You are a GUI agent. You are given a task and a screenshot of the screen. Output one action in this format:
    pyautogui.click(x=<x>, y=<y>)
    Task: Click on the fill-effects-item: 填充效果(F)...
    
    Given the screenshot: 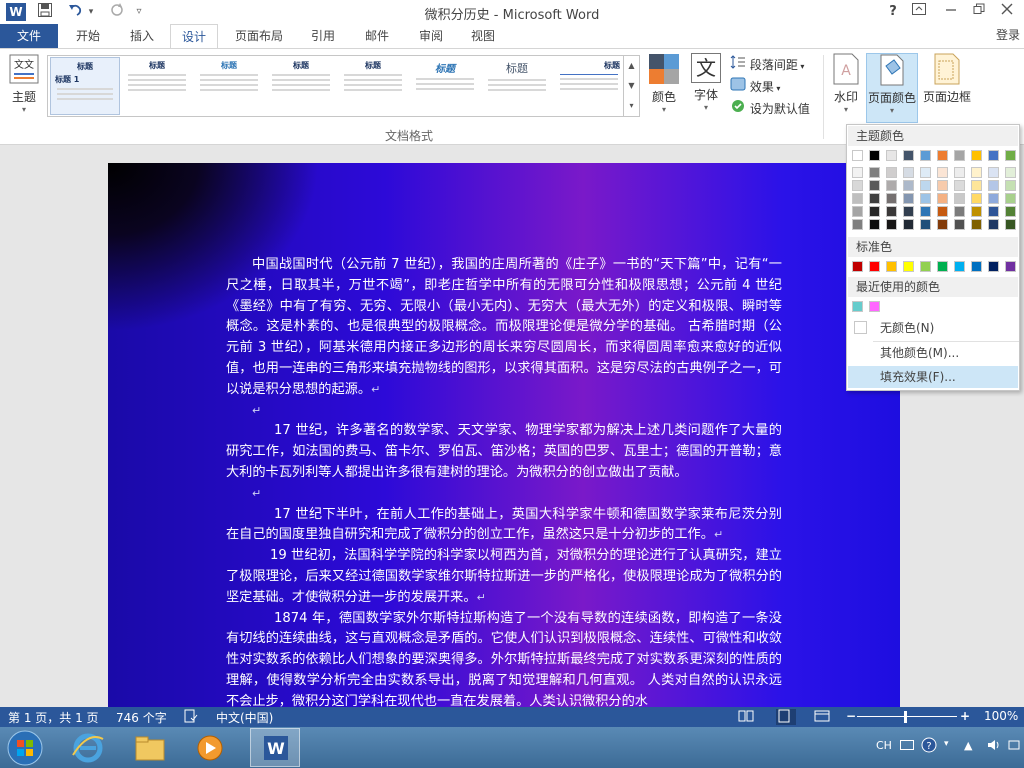 What is the action you would take?
    pyautogui.click(x=933, y=377)
    